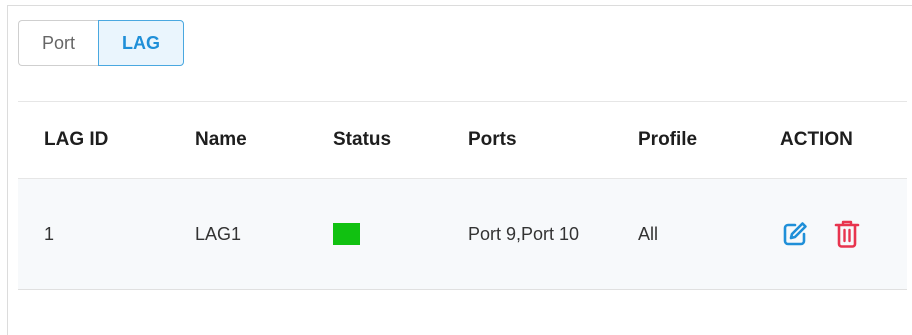 Image resolution: width=912 pixels, height=335 pixels. I want to click on tab-port: Port, so click(58, 43).